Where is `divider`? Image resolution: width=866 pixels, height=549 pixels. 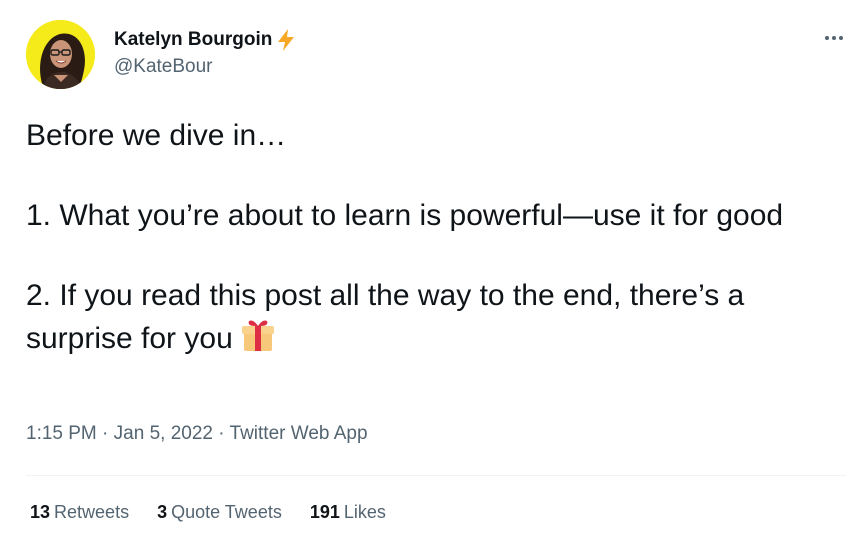 divider is located at coordinates (436, 475).